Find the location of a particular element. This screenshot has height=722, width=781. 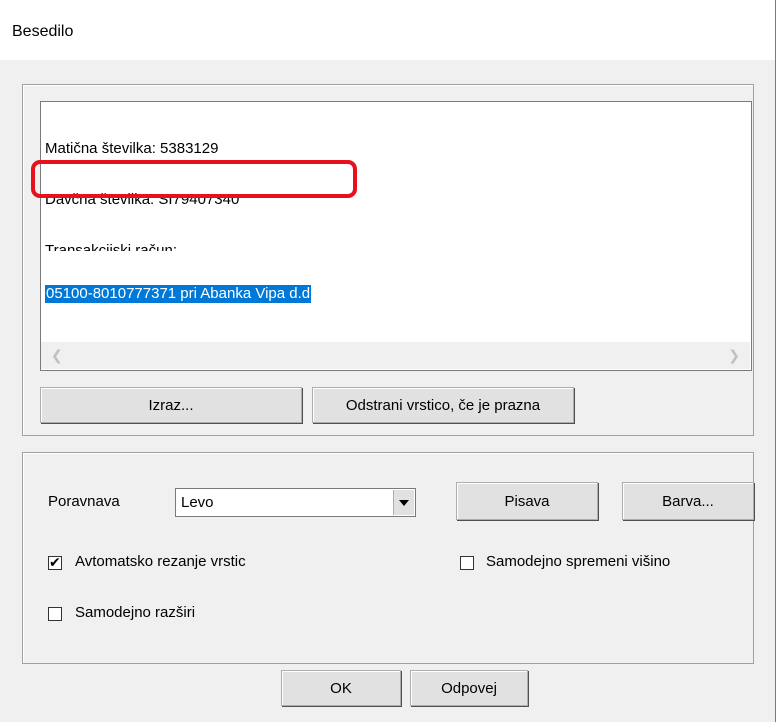

auto-expand-checkbox is located at coordinates (55, 614).